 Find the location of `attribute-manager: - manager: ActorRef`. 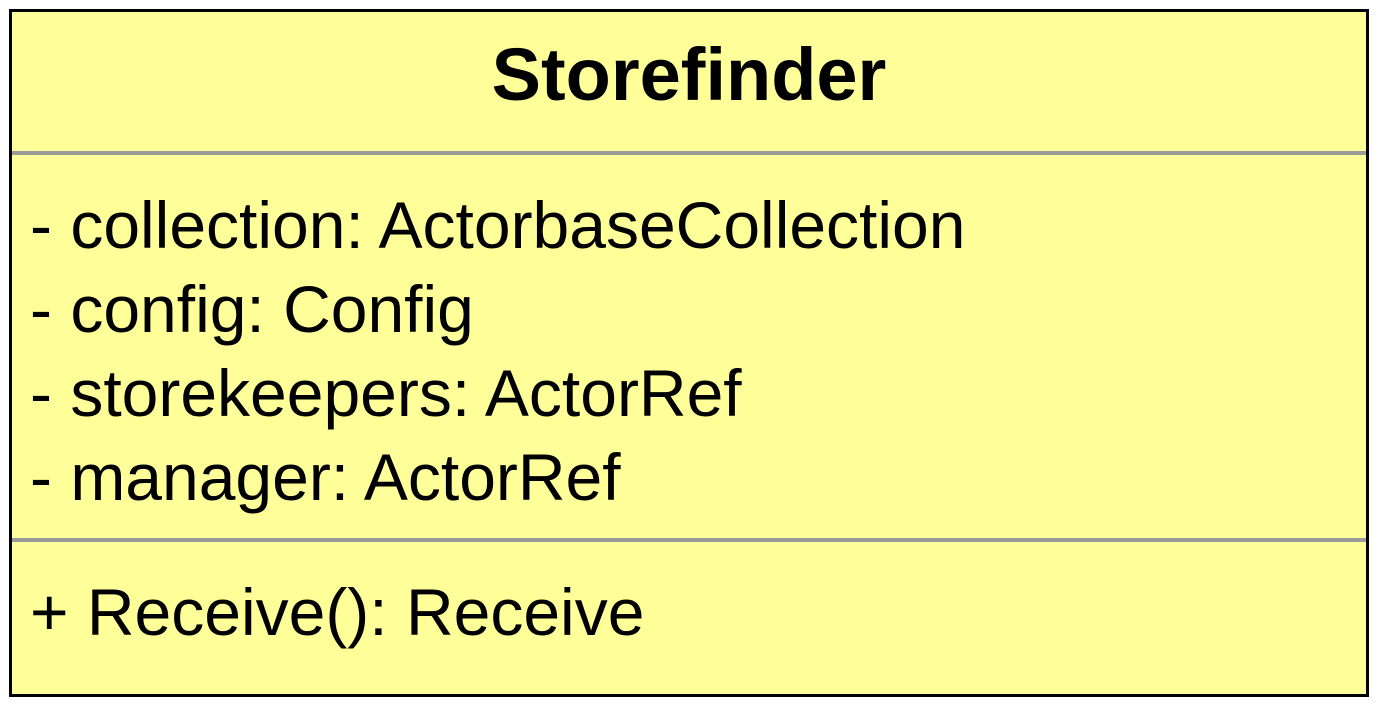

attribute-manager: - manager: ActorRef is located at coordinates (325, 477).